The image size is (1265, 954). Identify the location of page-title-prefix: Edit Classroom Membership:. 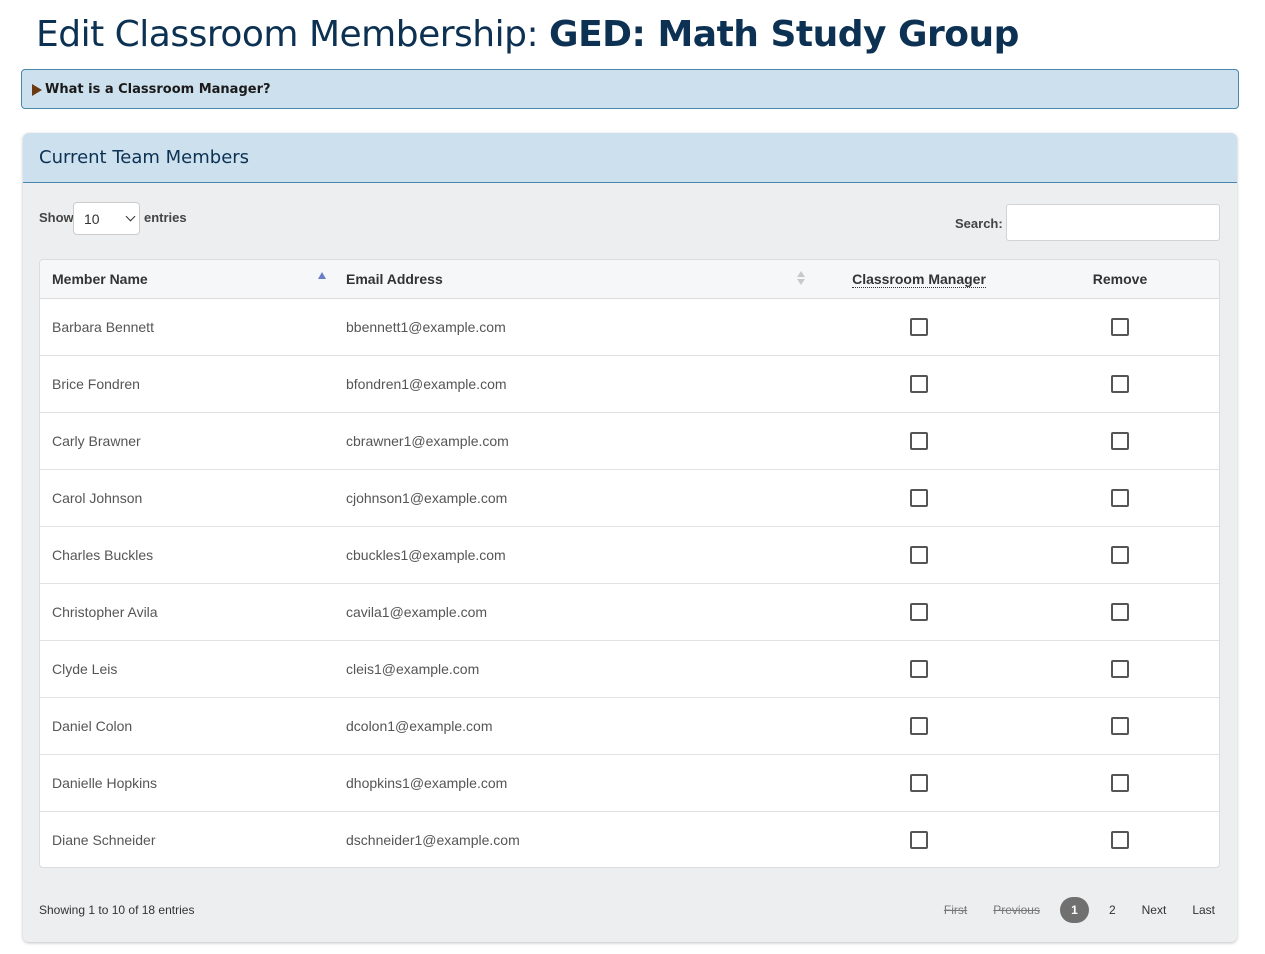
(293, 34).